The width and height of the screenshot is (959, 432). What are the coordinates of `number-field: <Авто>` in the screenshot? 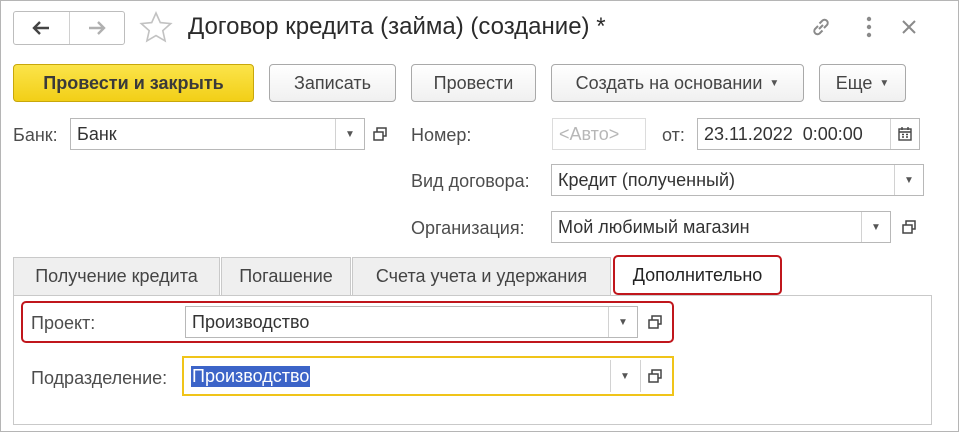 It's located at (599, 134).